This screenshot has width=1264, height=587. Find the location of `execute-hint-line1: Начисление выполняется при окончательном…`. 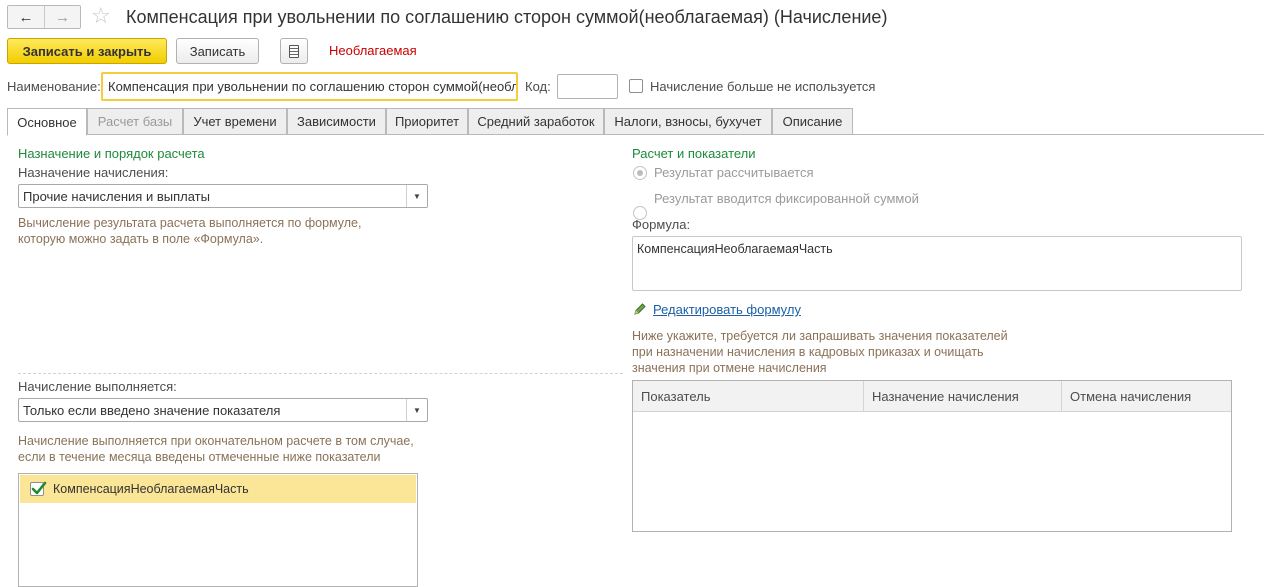

execute-hint-line1: Начисление выполняется при окончательном… is located at coordinates (216, 441).